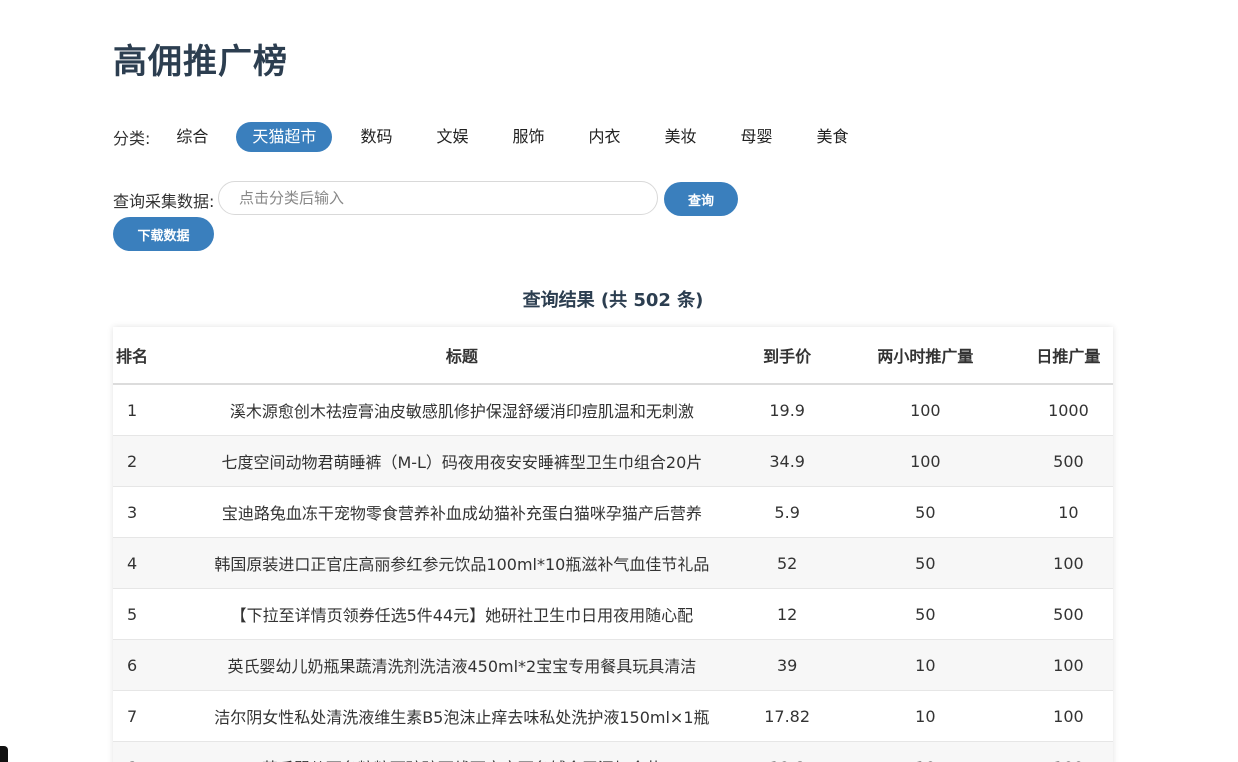  Describe the element at coordinates (192, 137) in the screenshot. I see `category-tab-zonghe: 综合` at that location.